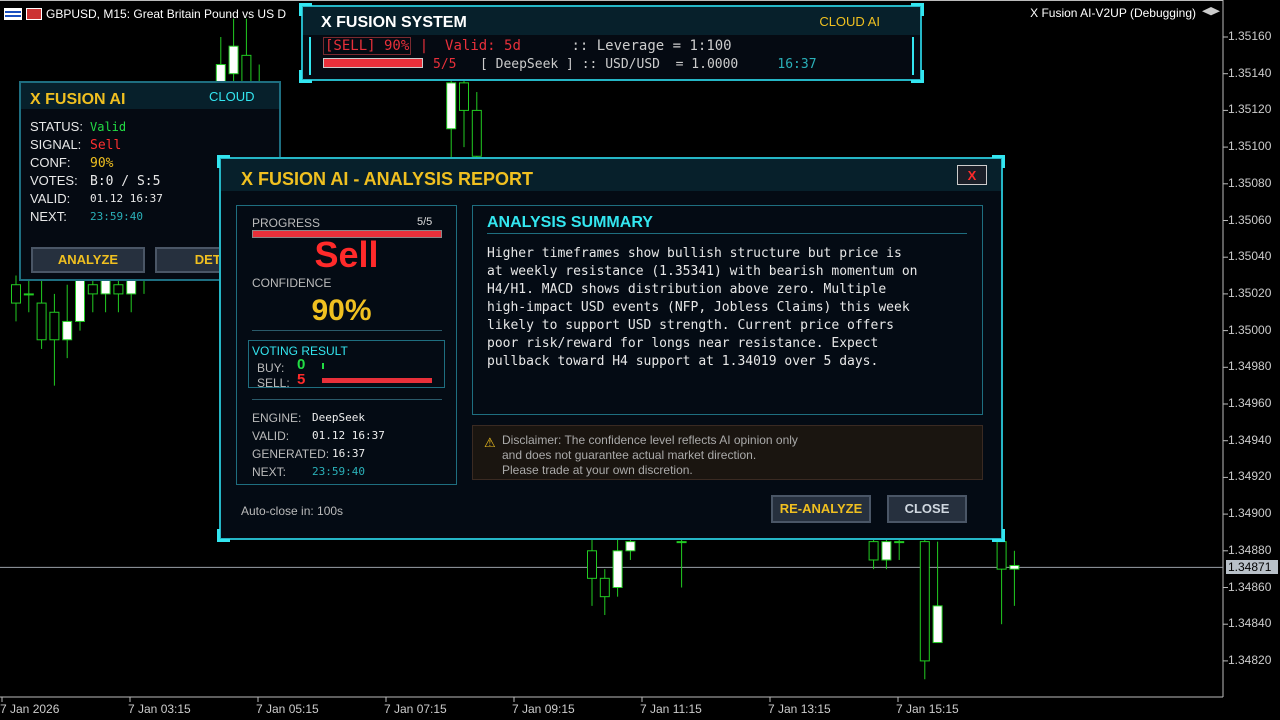 This screenshot has height=720, width=1280. I want to click on next-value: 23:59:40, so click(338, 471).